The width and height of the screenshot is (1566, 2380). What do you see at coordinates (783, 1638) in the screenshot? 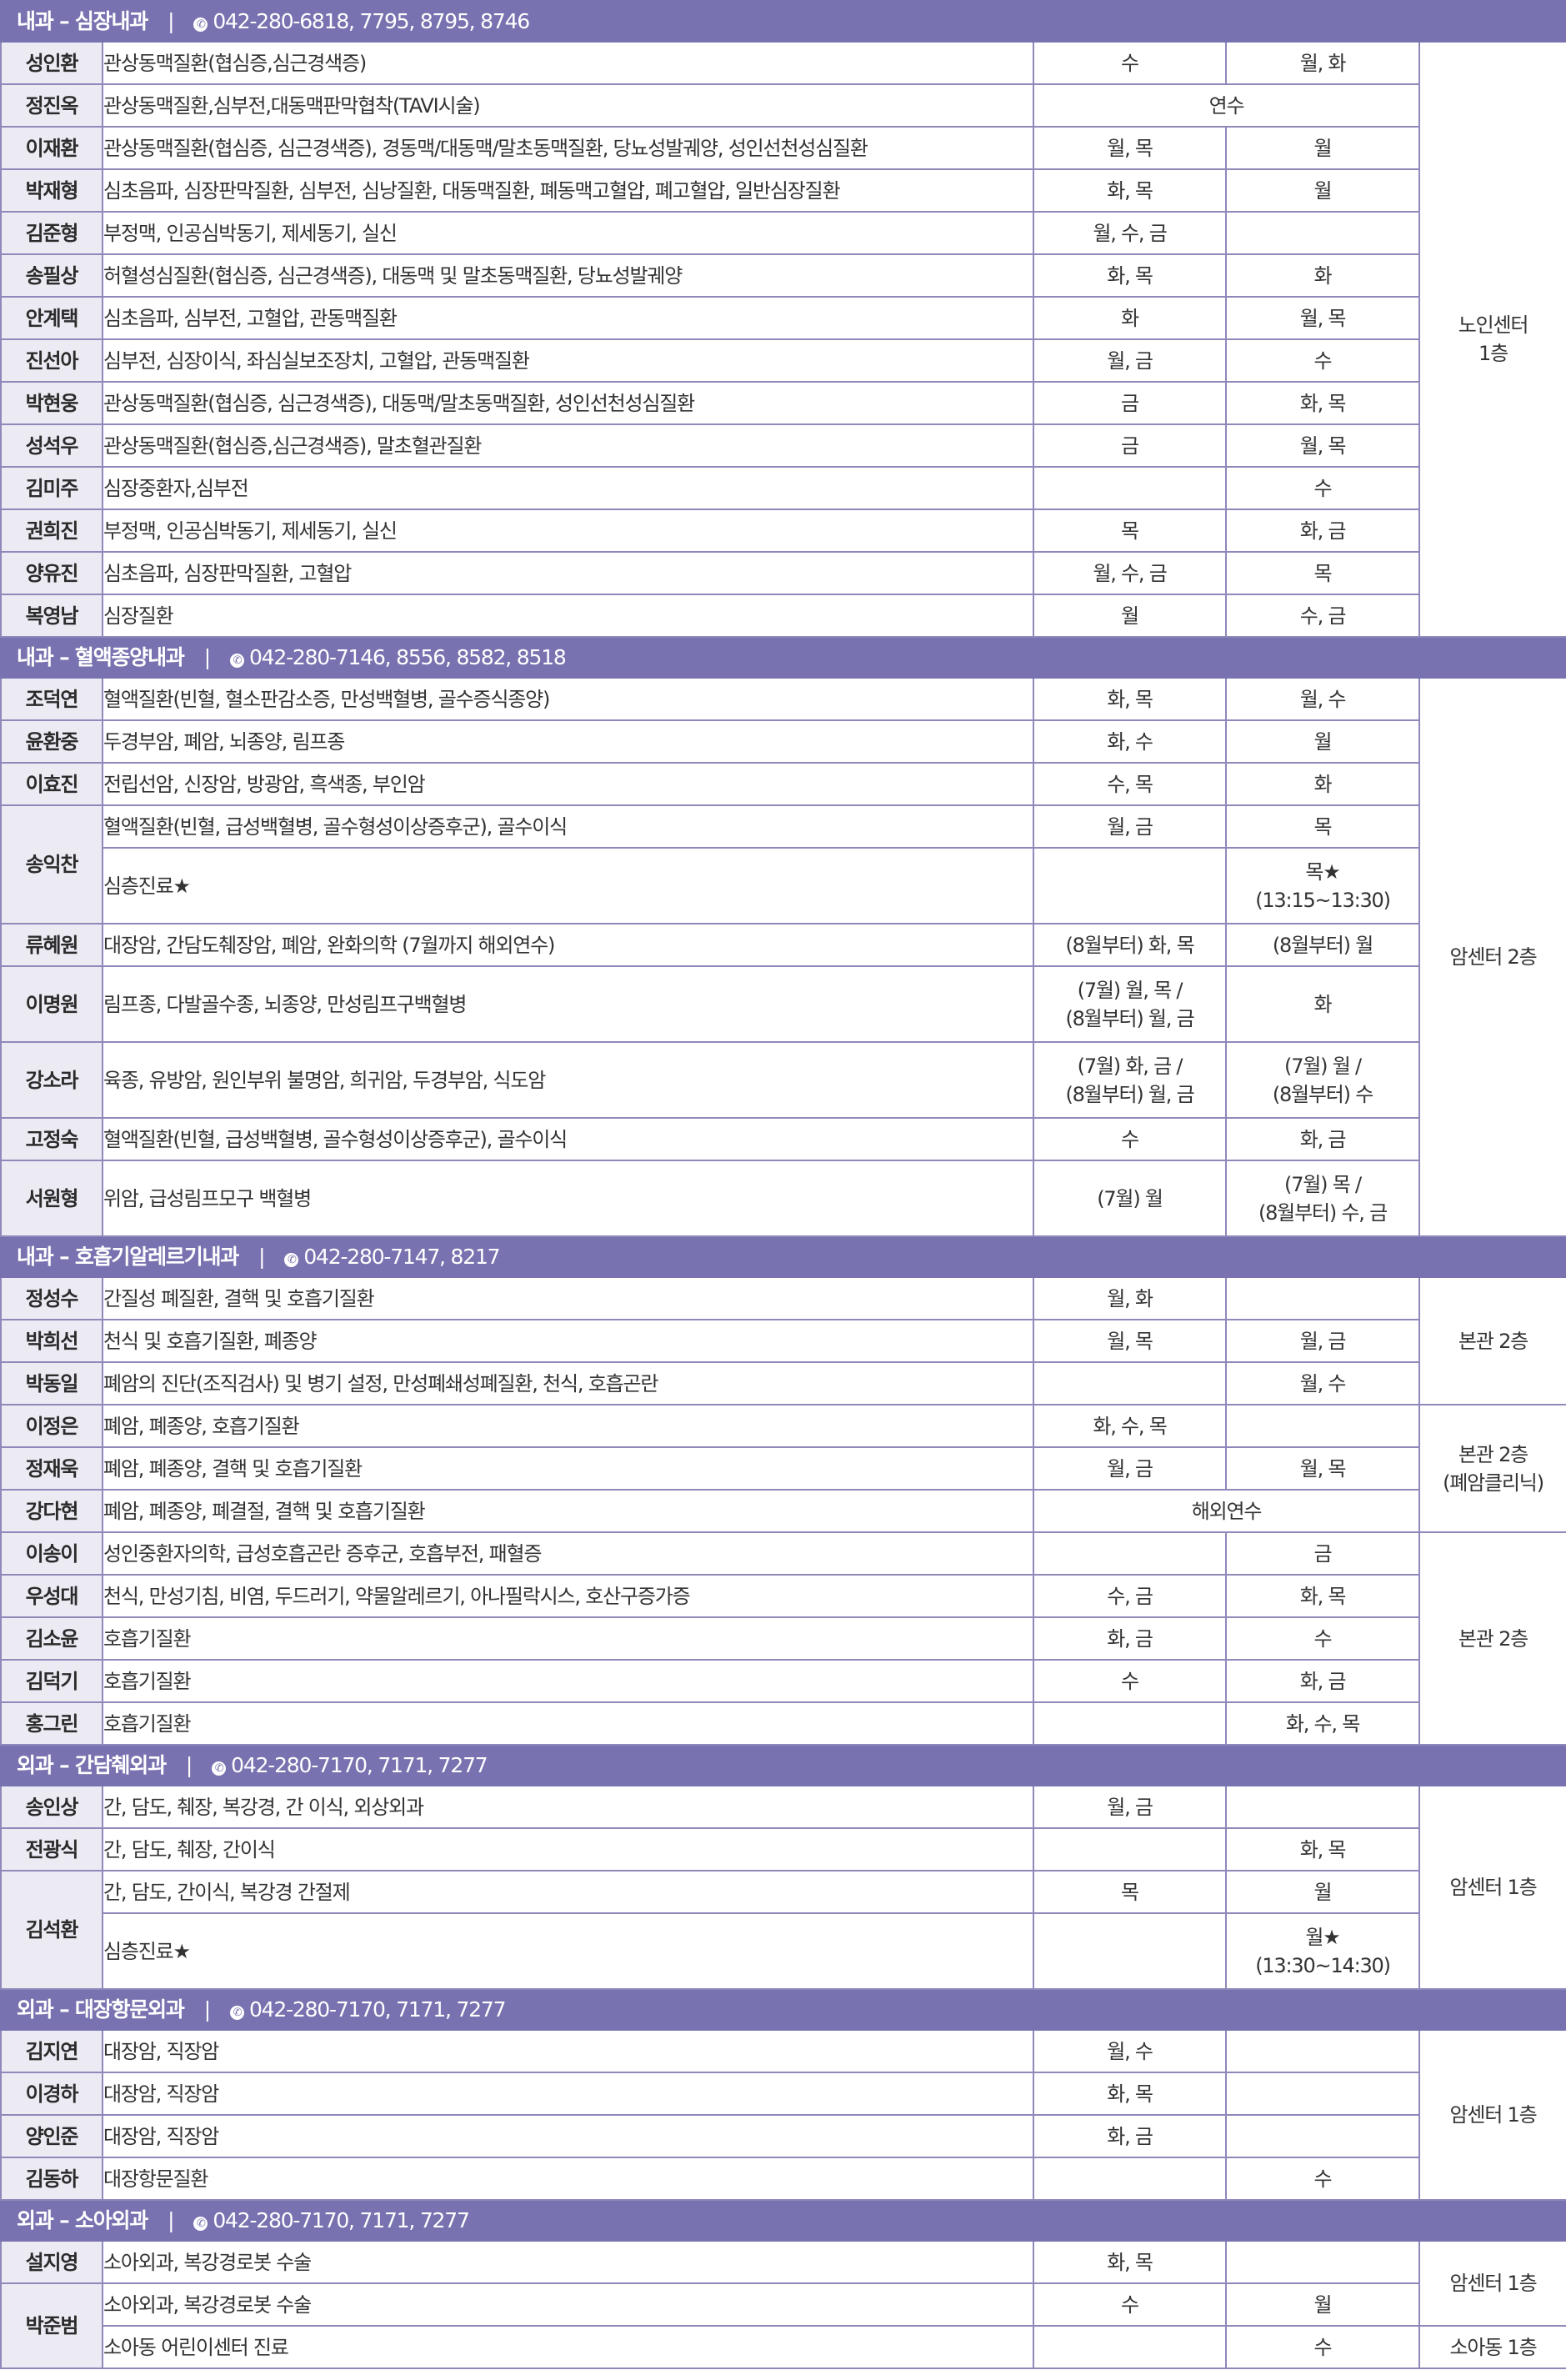
I see `doctor-row: 김소윤 호흡기질환 화, 금수` at bounding box center [783, 1638].